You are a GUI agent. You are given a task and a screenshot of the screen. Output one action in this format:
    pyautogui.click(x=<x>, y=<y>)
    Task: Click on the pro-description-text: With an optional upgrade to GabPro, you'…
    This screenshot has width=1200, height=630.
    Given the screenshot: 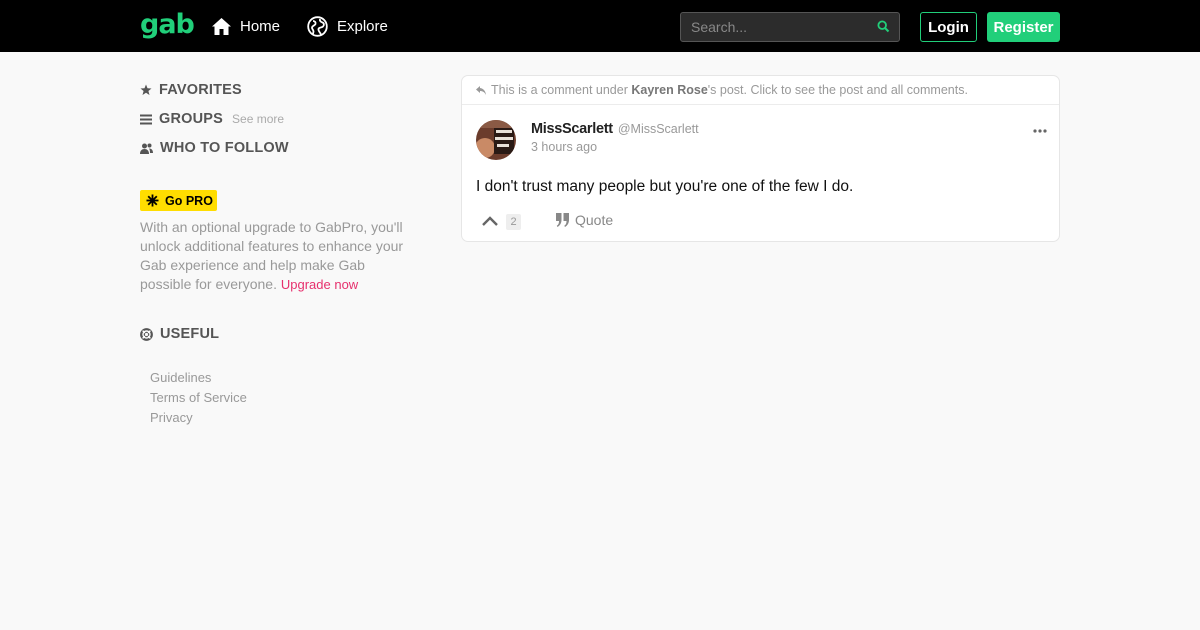 What is the action you would take?
    pyautogui.click(x=272, y=255)
    